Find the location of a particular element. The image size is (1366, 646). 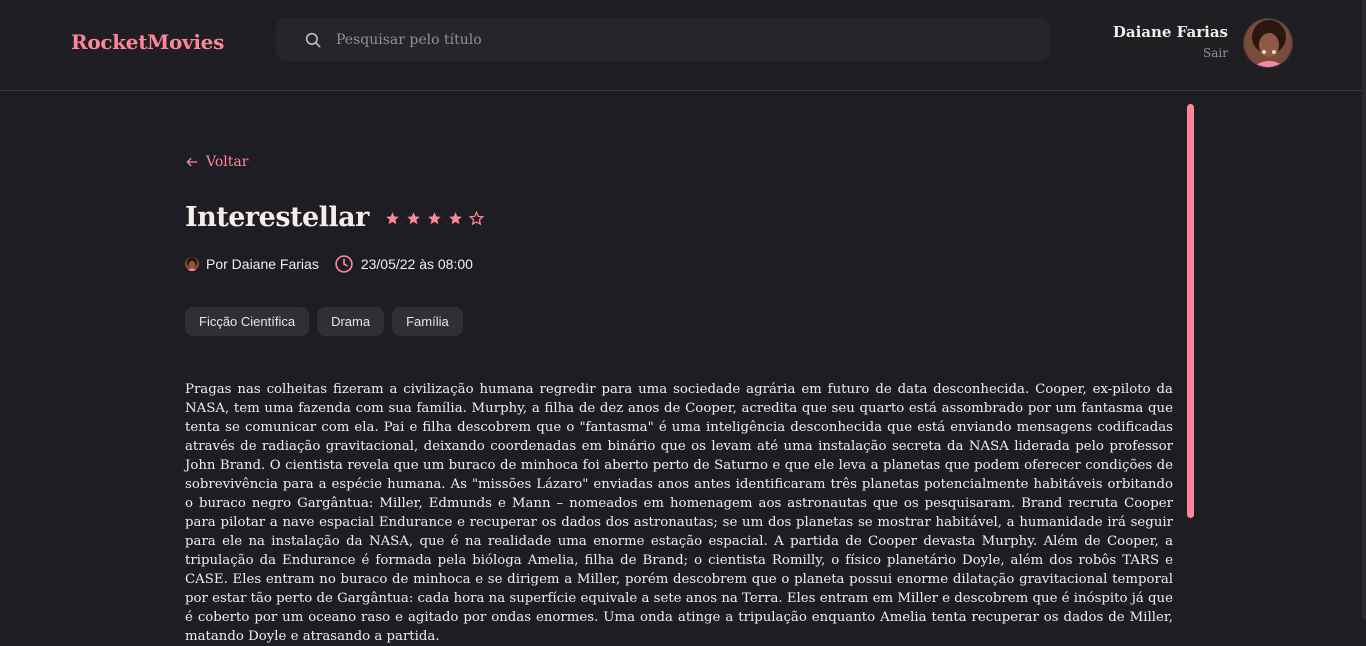

clock-icon is located at coordinates (344, 264).